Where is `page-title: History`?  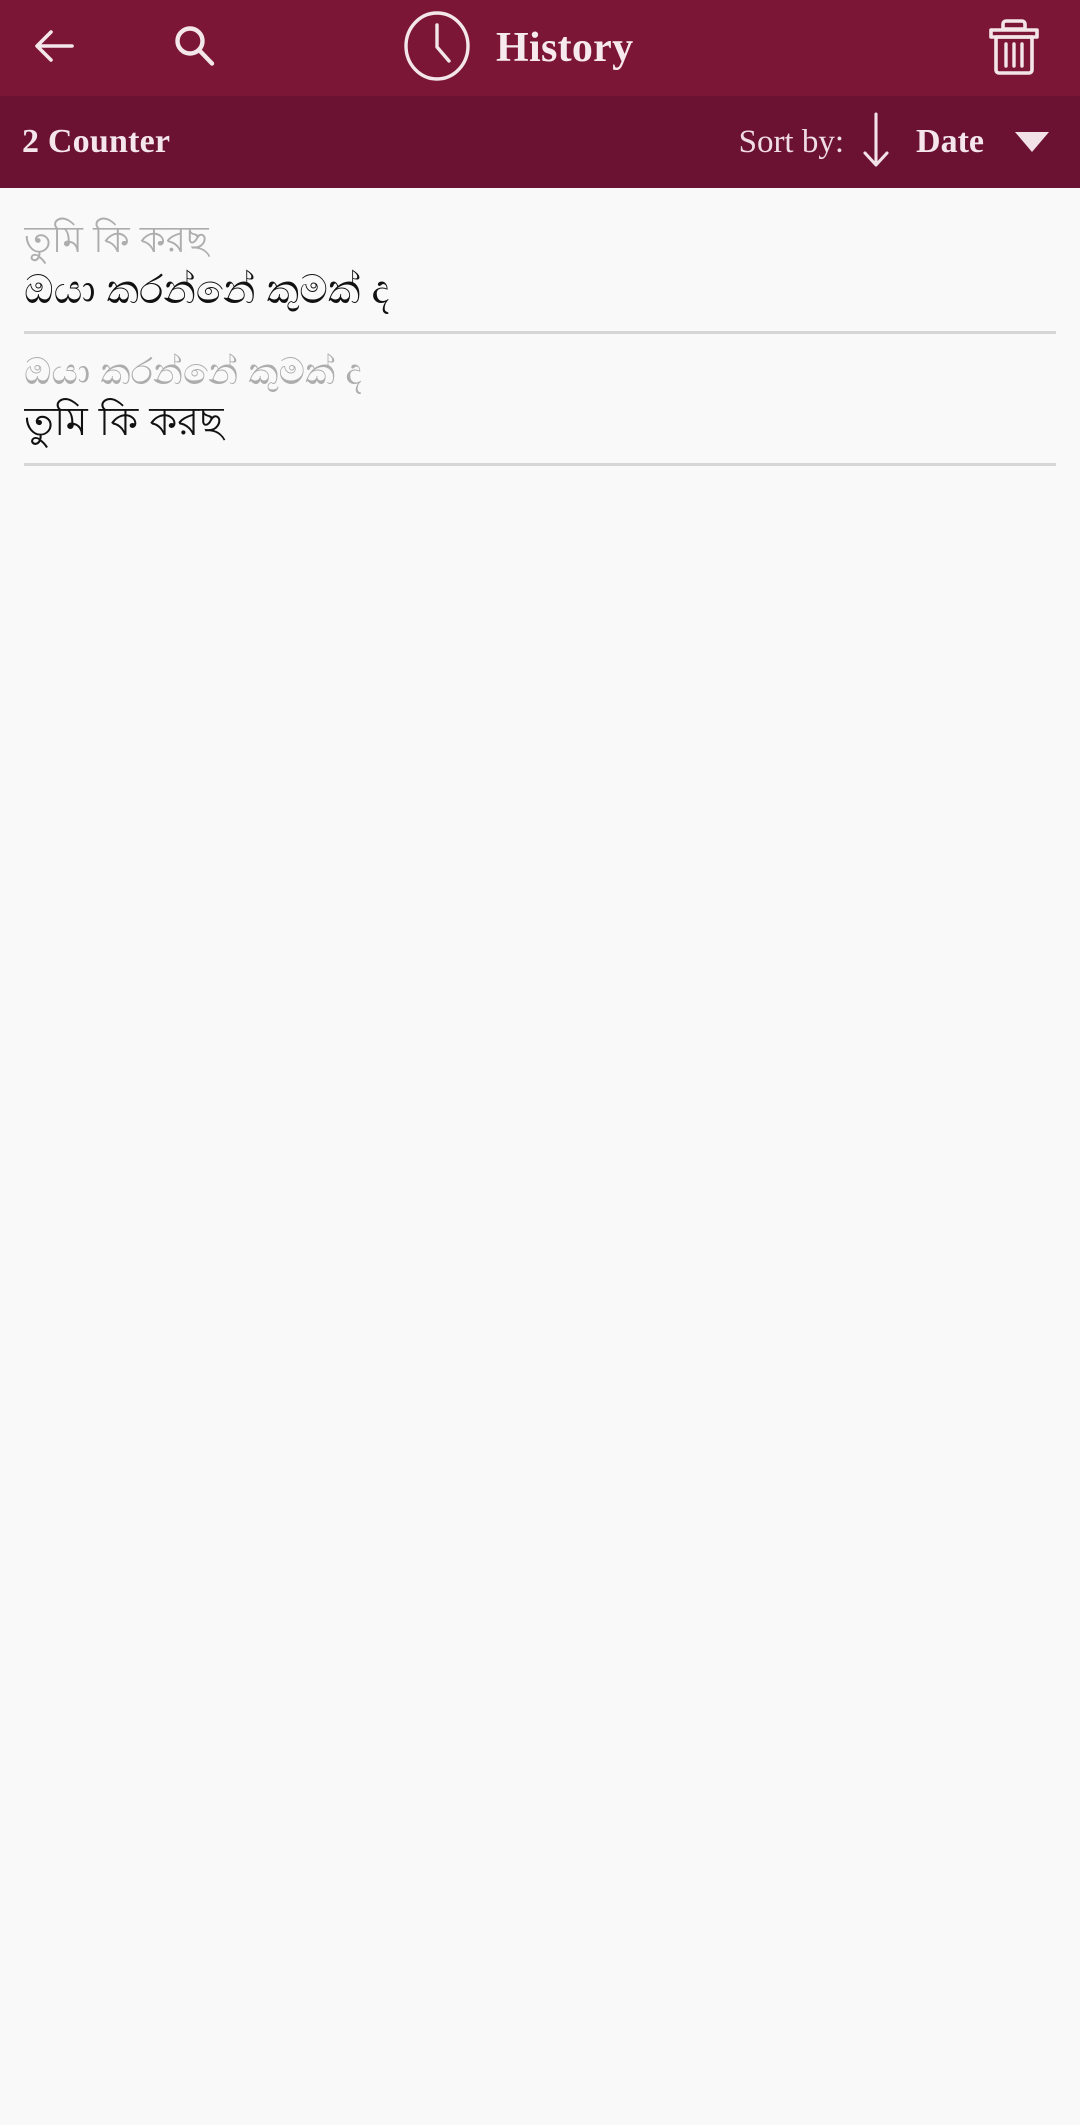 page-title: History is located at coordinates (565, 48).